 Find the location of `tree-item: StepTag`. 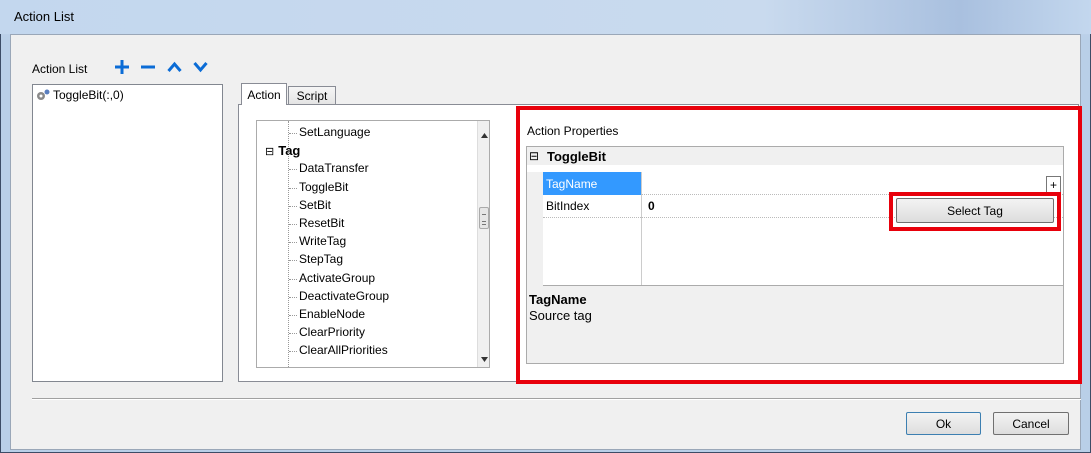

tree-item: StepTag is located at coordinates (321, 259).